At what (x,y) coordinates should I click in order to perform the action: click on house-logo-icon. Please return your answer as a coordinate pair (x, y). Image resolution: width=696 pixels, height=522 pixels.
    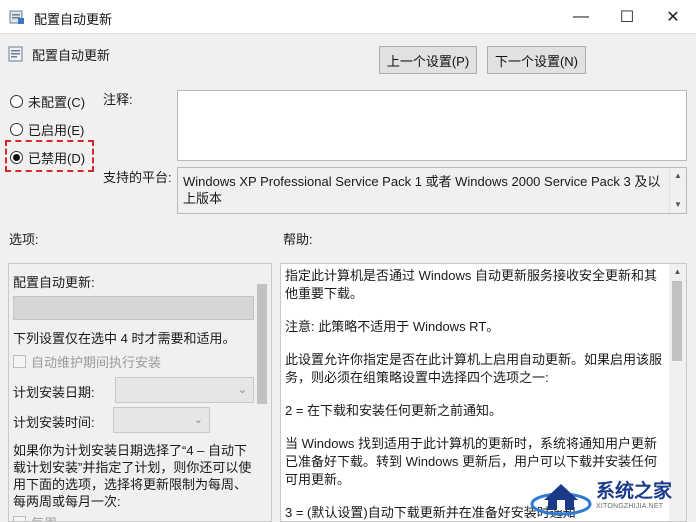
    Looking at the image, I should click on (561, 500).